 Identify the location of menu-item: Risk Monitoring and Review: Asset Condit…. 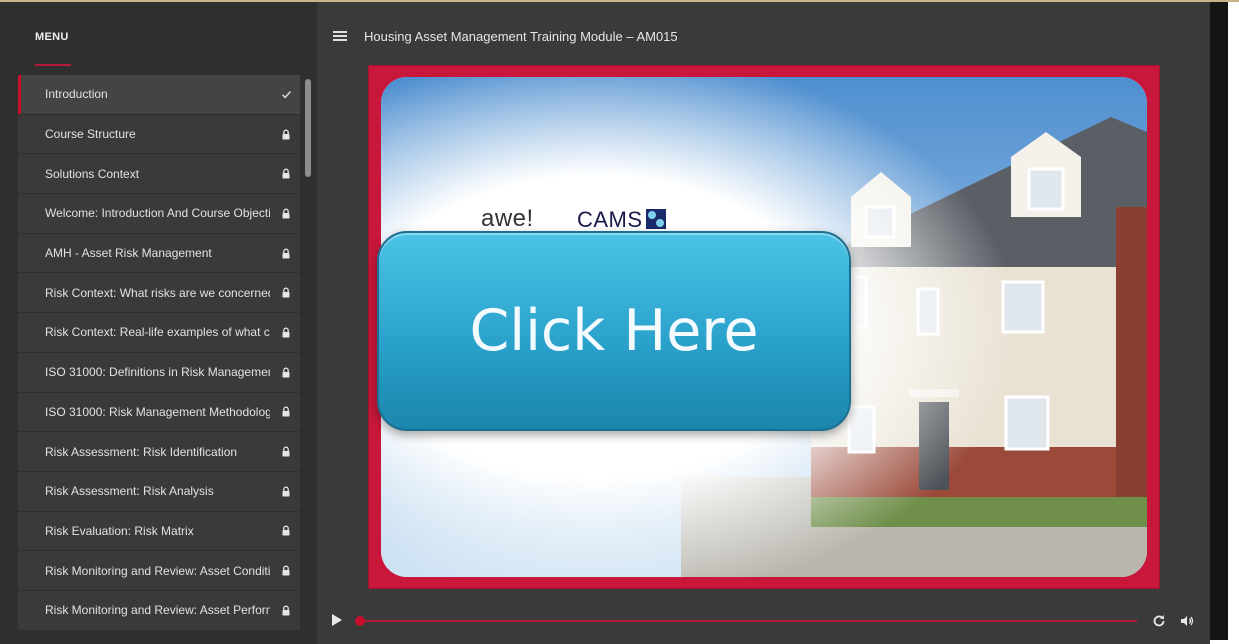
(159, 571).